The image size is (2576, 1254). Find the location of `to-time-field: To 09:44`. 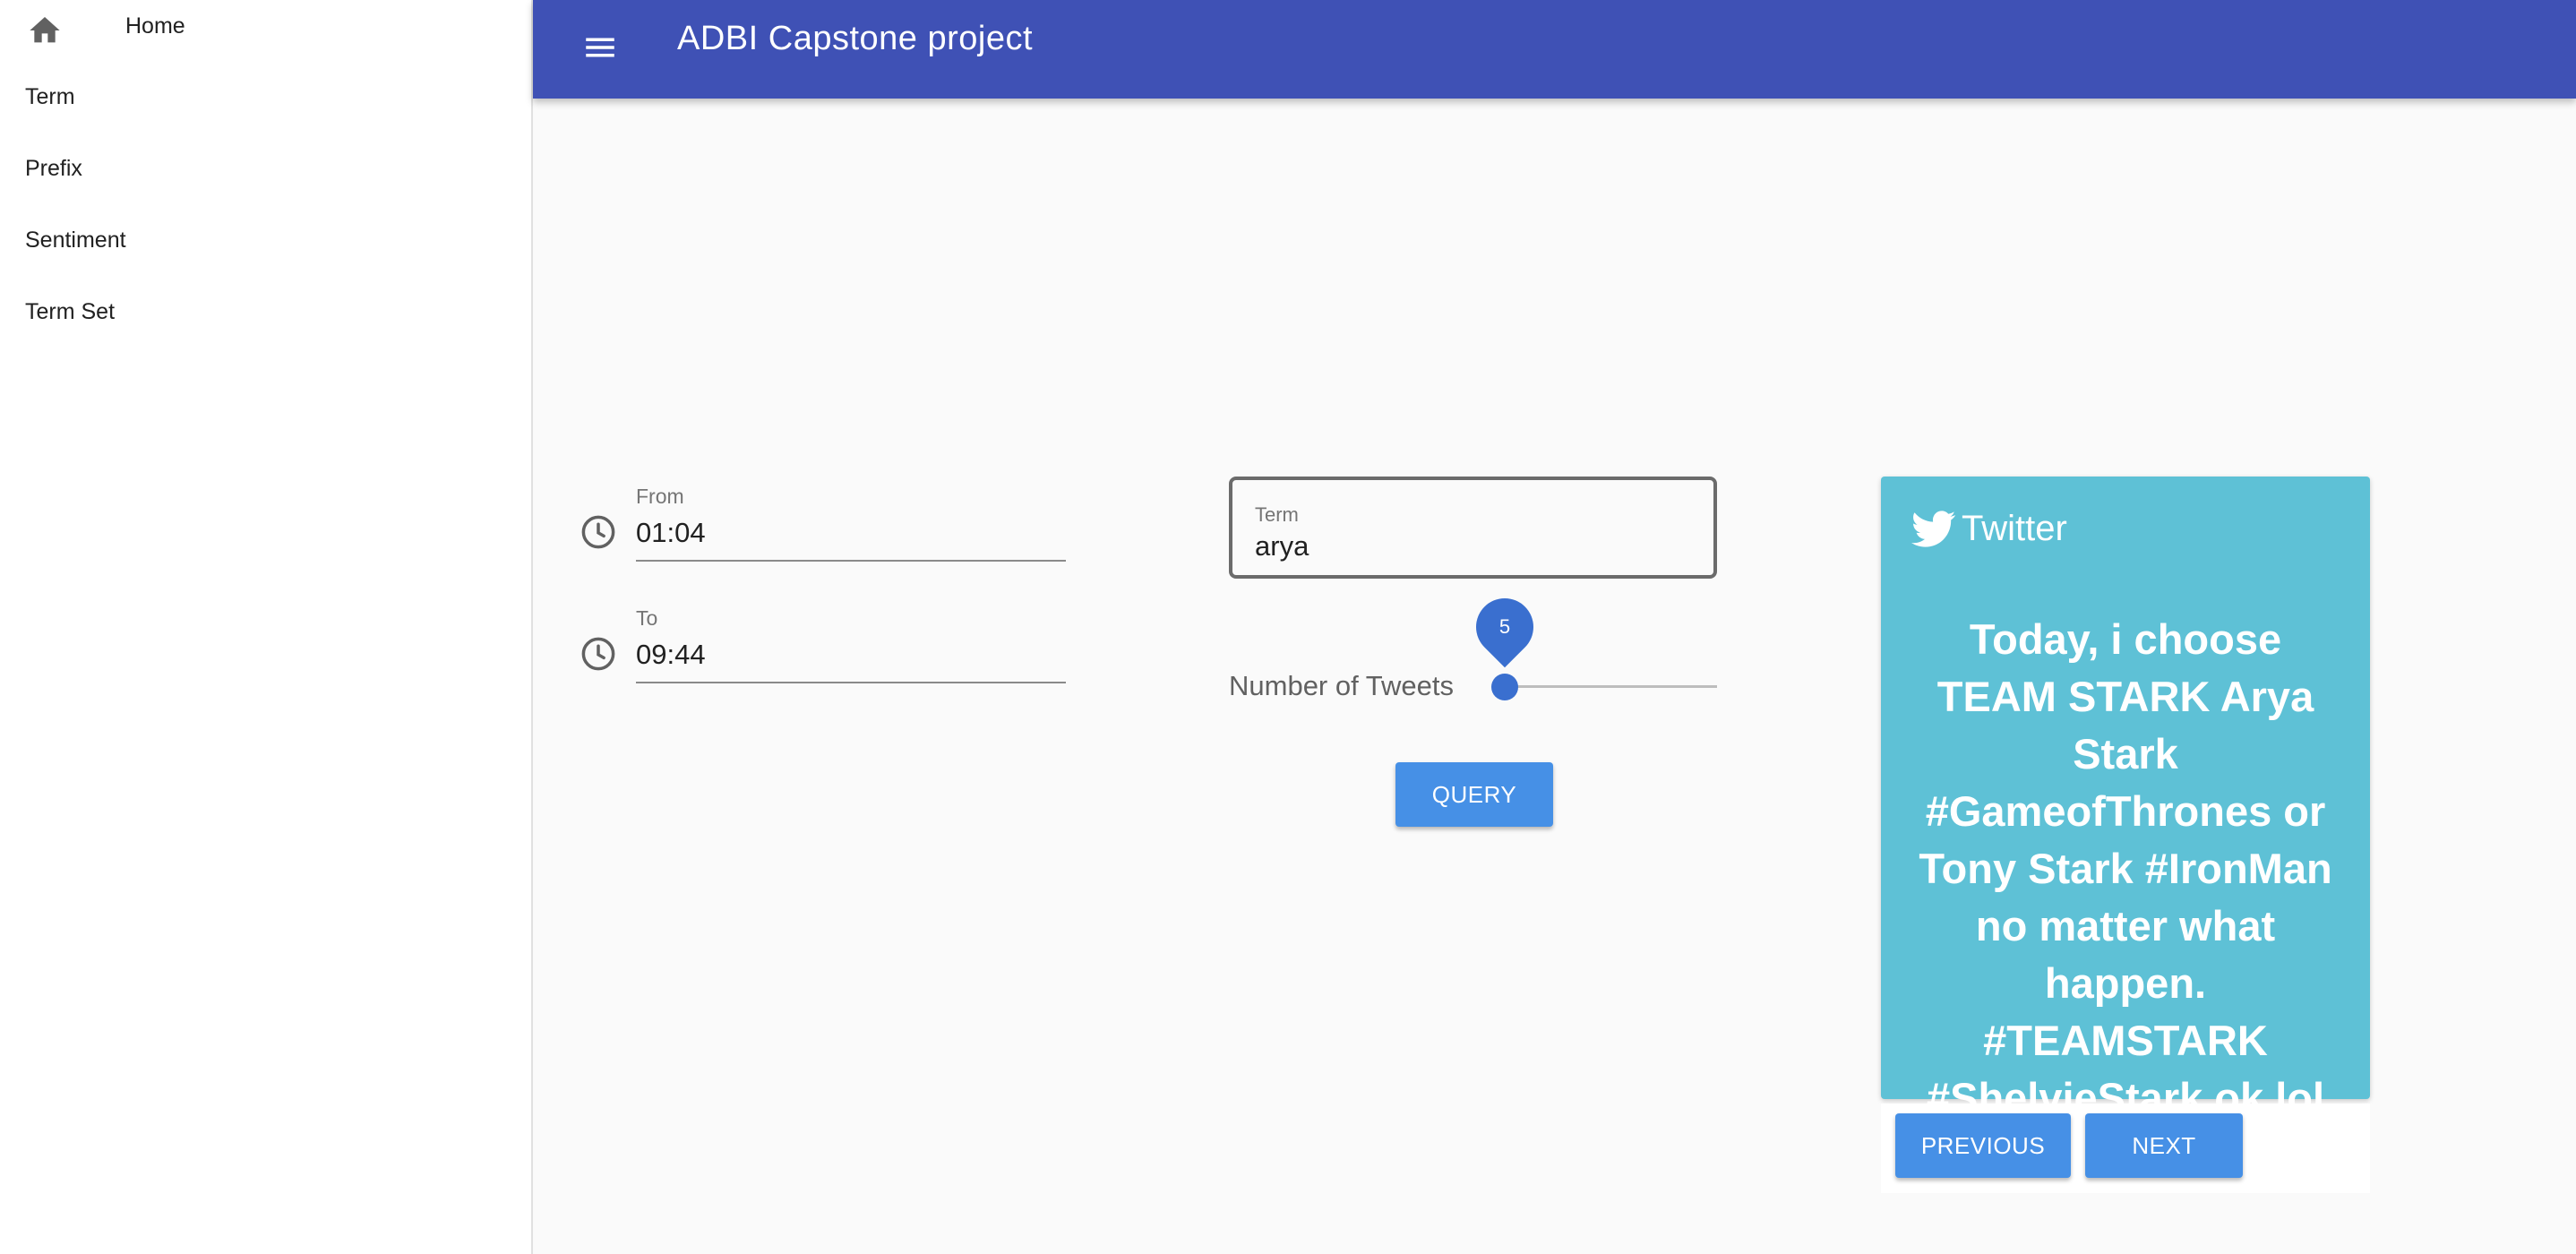

to-time-field: To 09:44 is located at coordinates (824, 646).